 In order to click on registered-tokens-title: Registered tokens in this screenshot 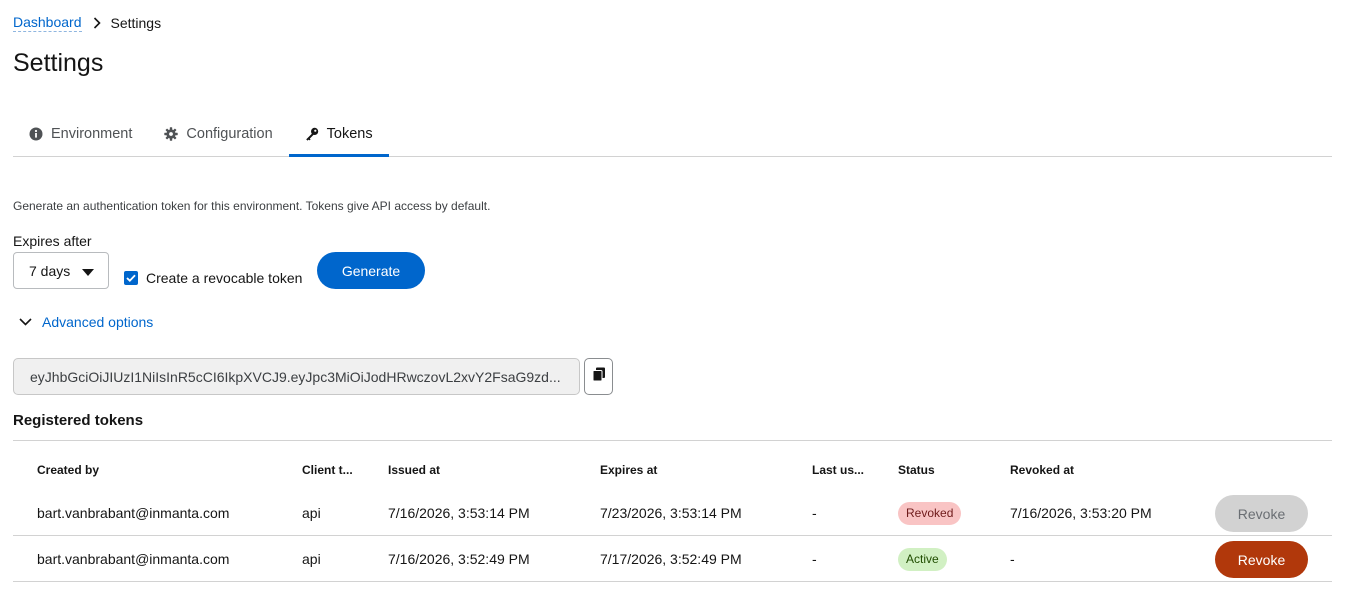, I will do `click(78, 420)`.